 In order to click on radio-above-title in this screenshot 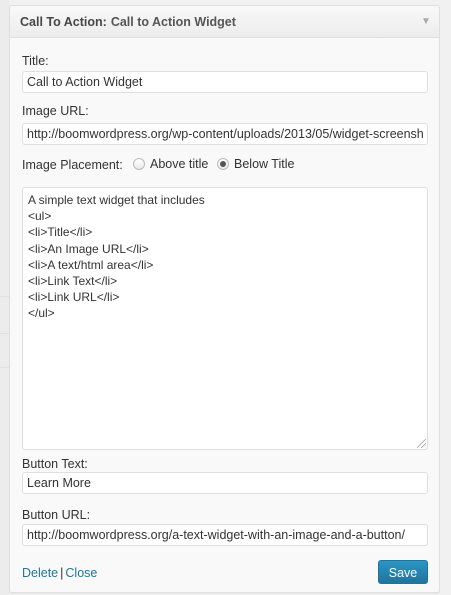, I will do `click(139, 164)`.